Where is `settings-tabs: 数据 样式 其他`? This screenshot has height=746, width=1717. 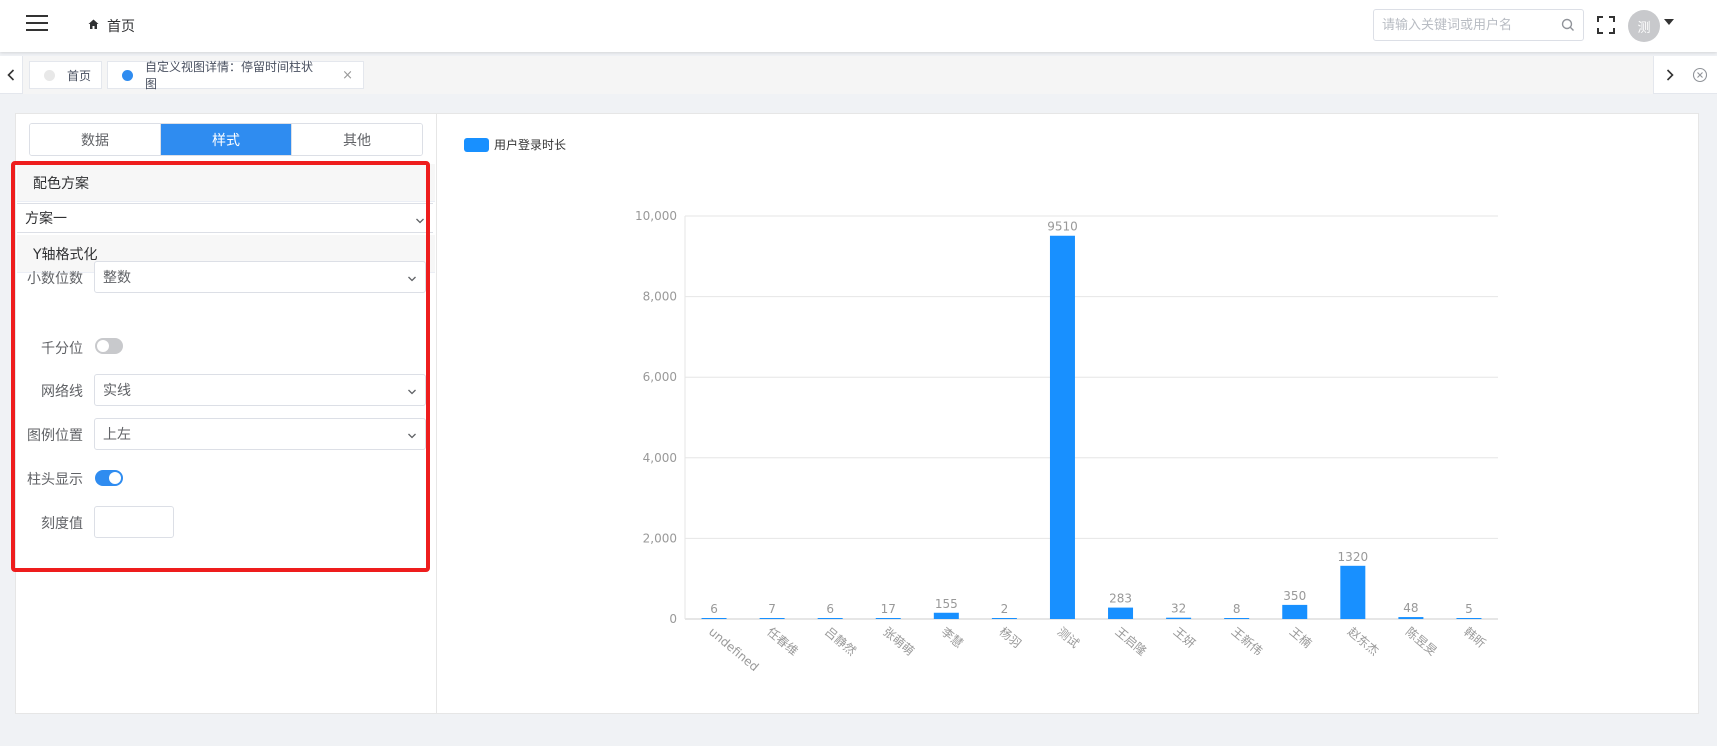 settings-tabs: 数据 样式 其他 is located at coordinates (226, 139).